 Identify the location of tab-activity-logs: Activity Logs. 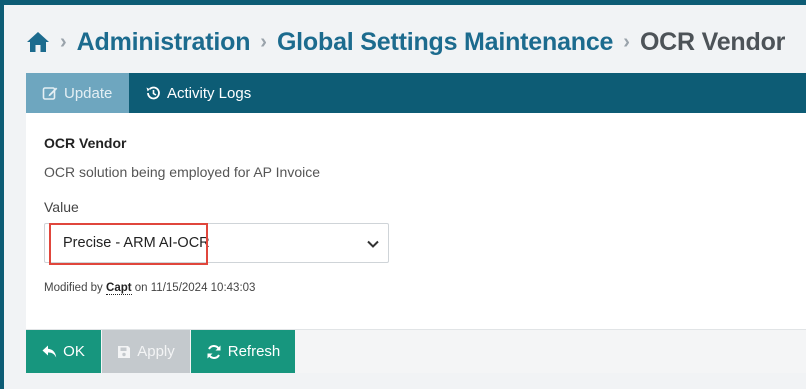
(198, 93).